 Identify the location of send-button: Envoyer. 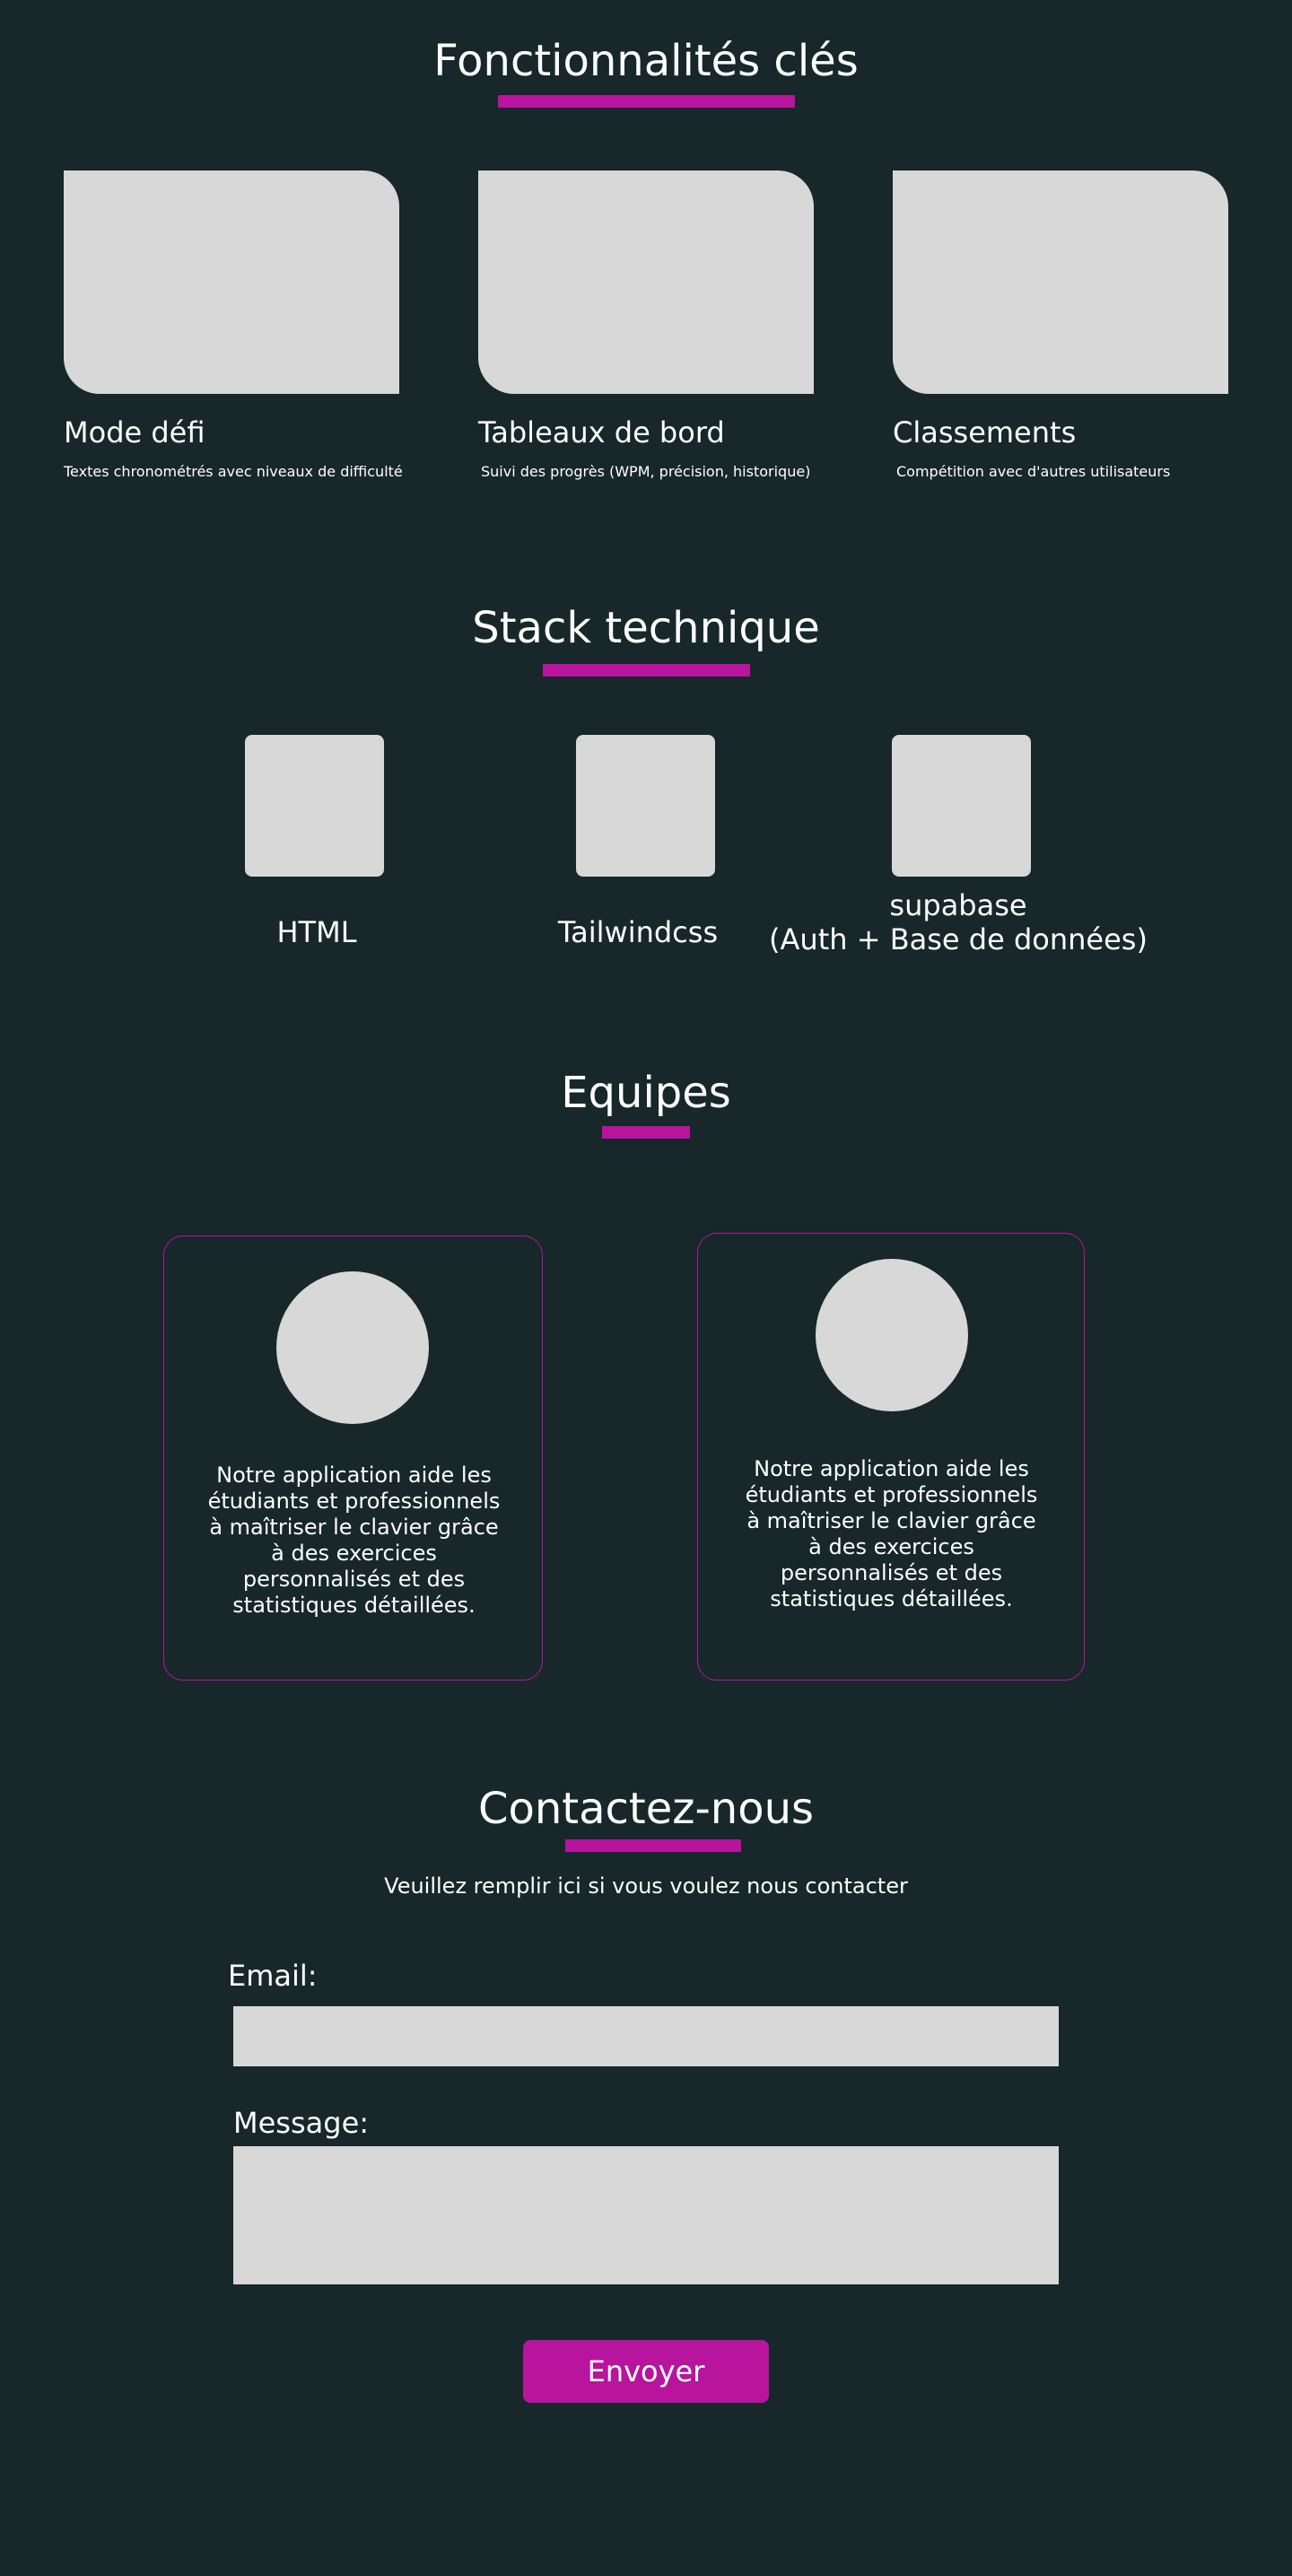
(646, 2371).